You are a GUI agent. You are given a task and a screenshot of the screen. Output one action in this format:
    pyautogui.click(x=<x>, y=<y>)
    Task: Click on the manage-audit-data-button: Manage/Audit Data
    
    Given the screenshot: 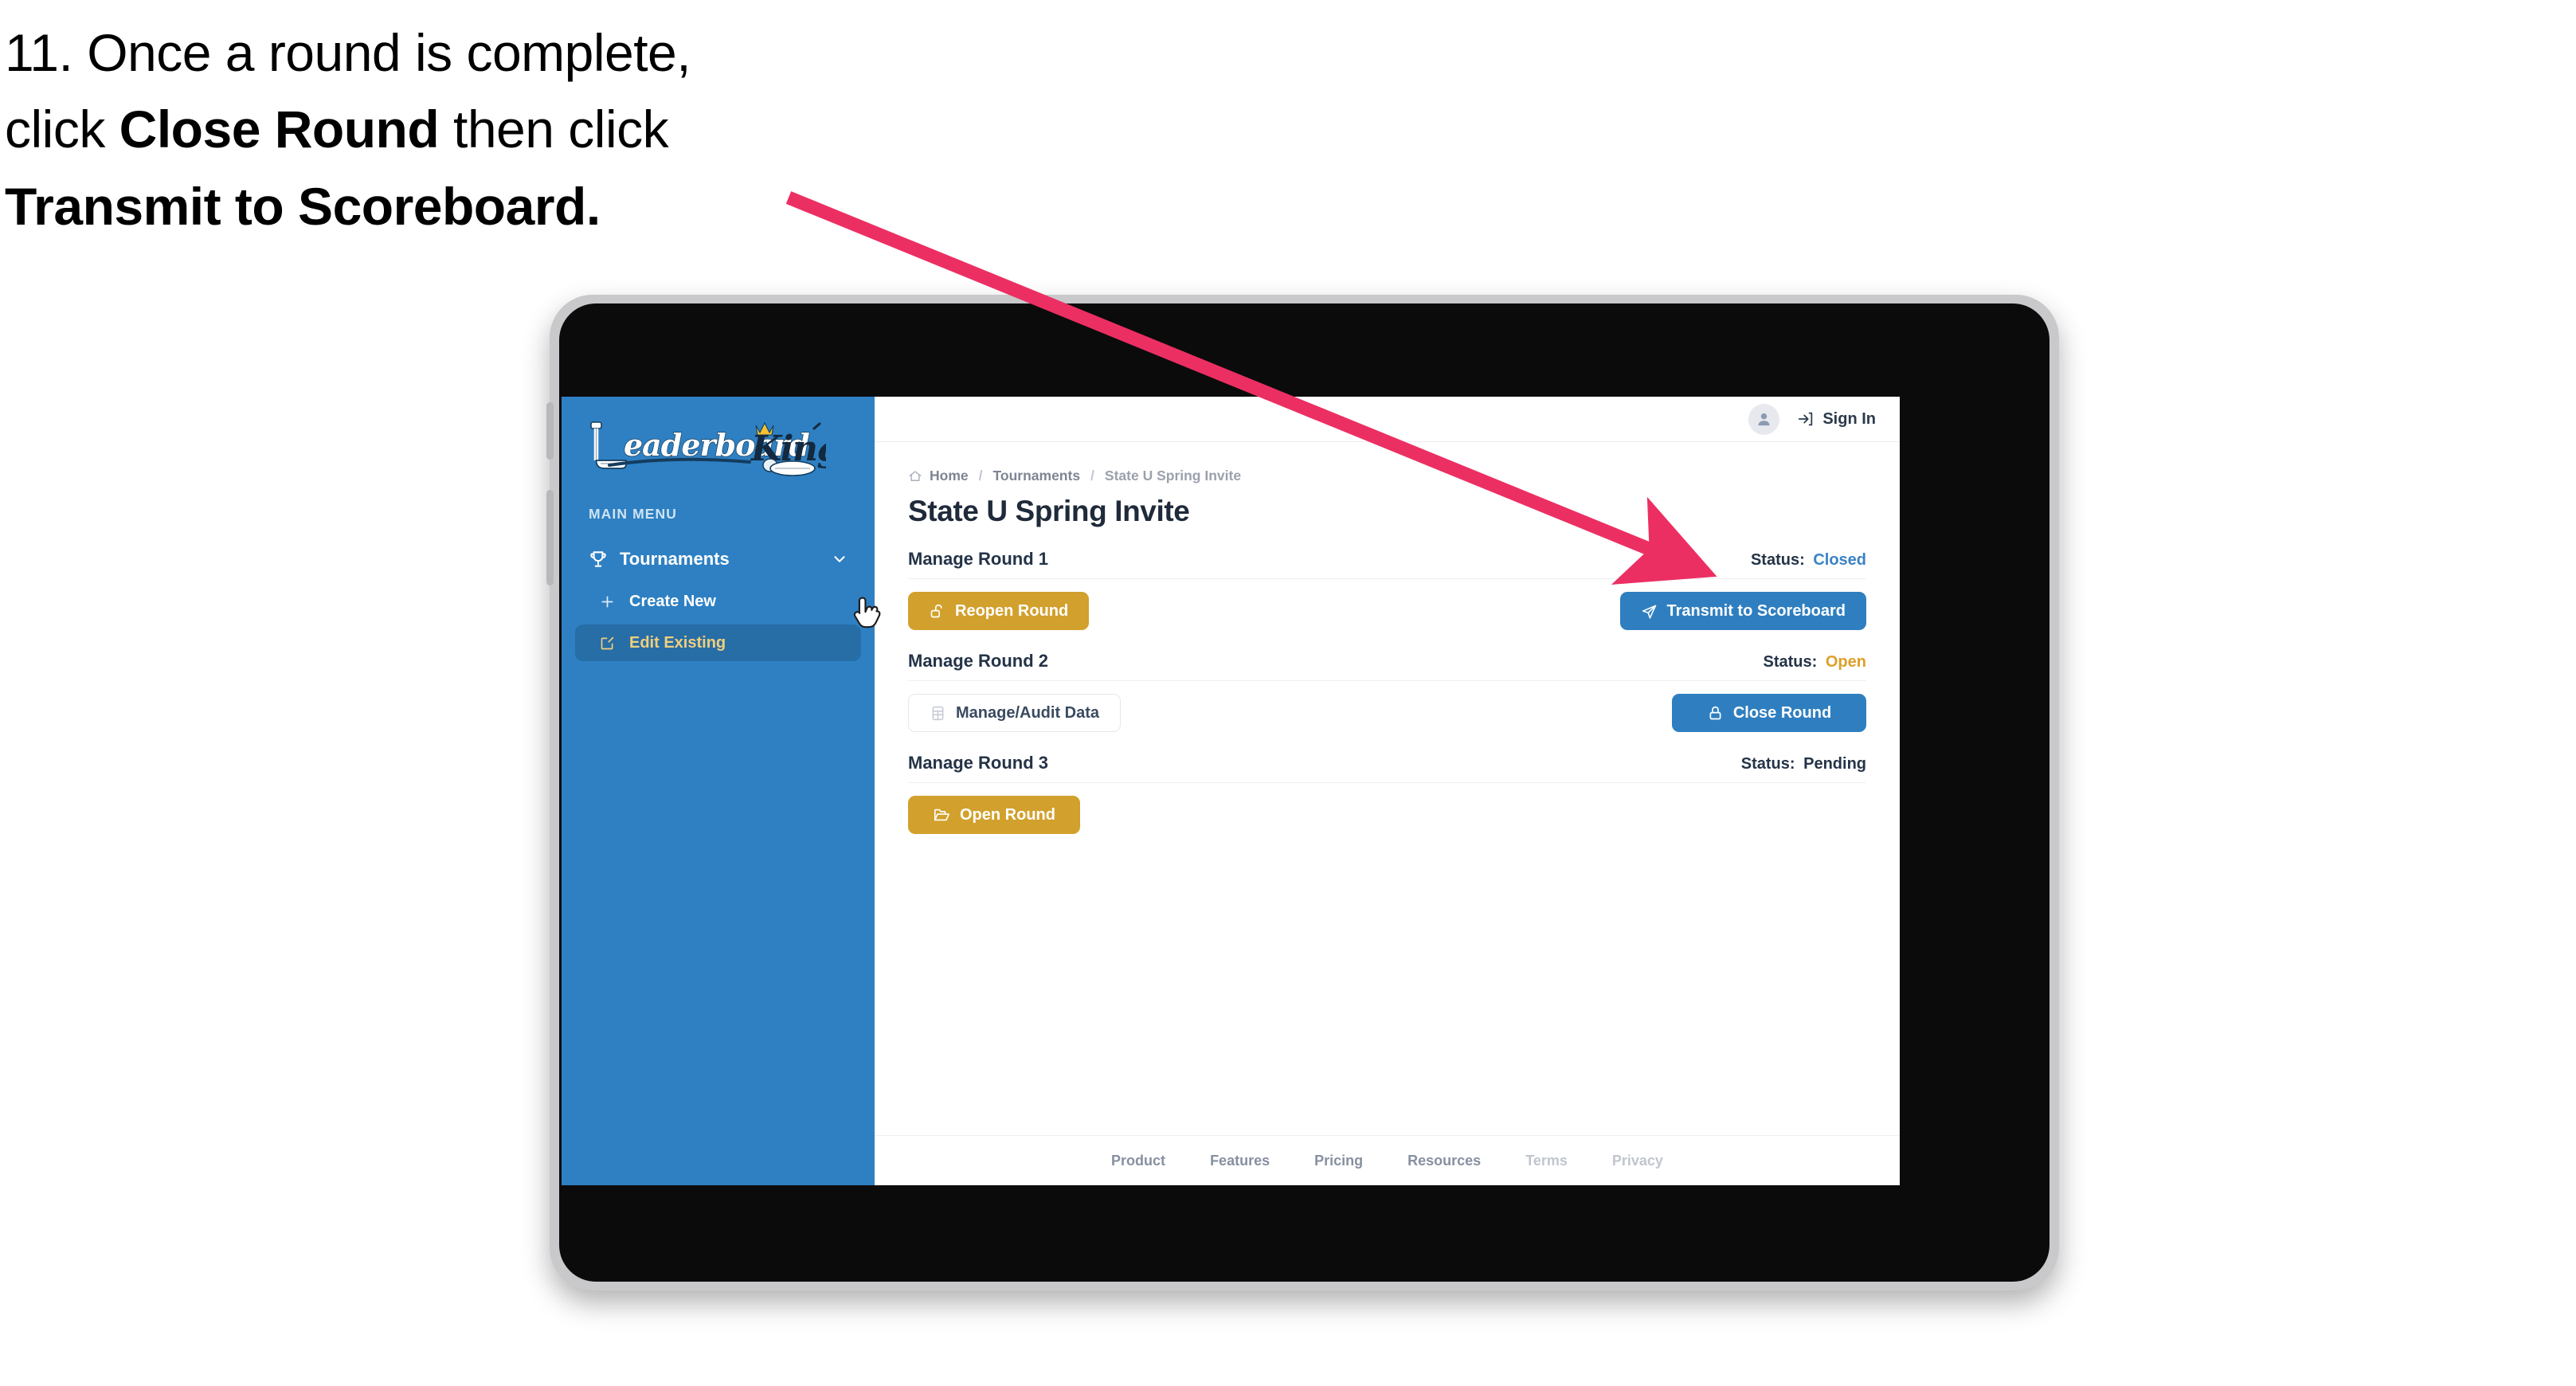 What is the action you would take?
    pyautogui.click(x=1015, y=713)
    